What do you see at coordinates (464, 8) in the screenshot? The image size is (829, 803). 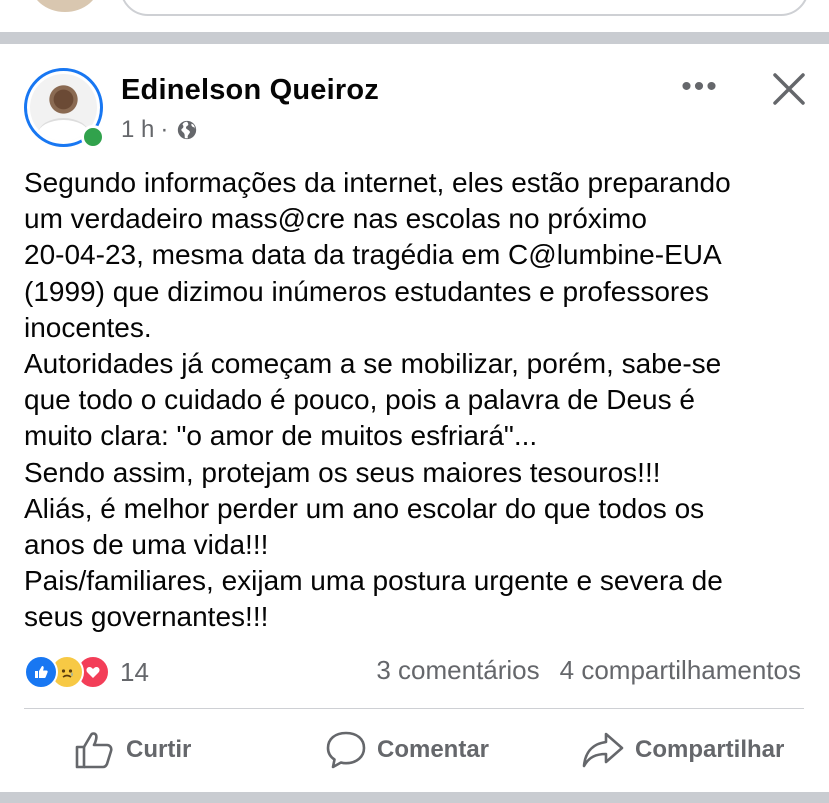 I see `composer-input` at bounding box center [464, 8].